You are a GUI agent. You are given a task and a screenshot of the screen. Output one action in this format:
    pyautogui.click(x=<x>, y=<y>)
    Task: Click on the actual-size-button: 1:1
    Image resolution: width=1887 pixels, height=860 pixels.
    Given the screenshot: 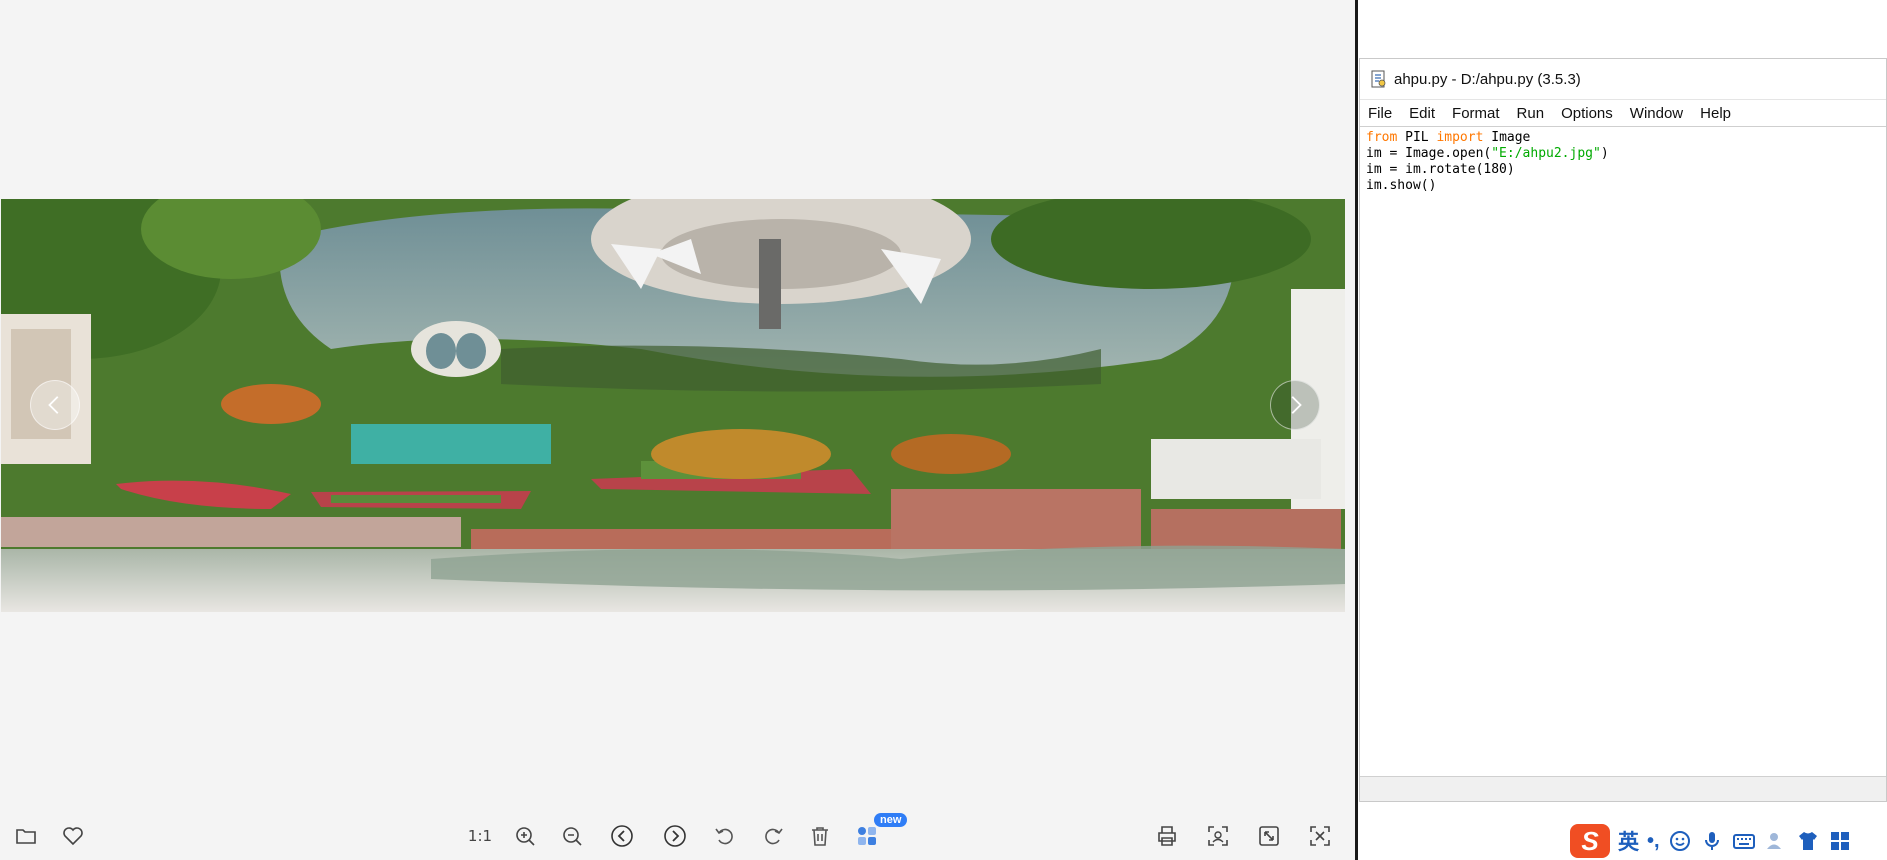 What is the action you would take?
    pyautogui.click(x=480, y=836)
    